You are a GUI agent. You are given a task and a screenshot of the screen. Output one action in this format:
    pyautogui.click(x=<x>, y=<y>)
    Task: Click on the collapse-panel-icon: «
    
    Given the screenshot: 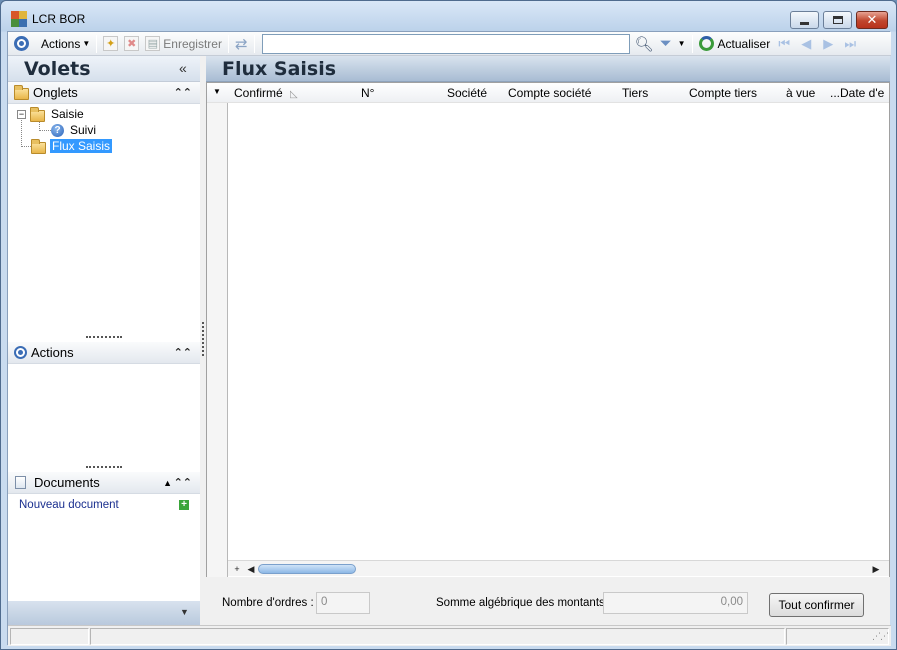 What is the action you would take?
    pyautogui.click(x=183, y=68)
    